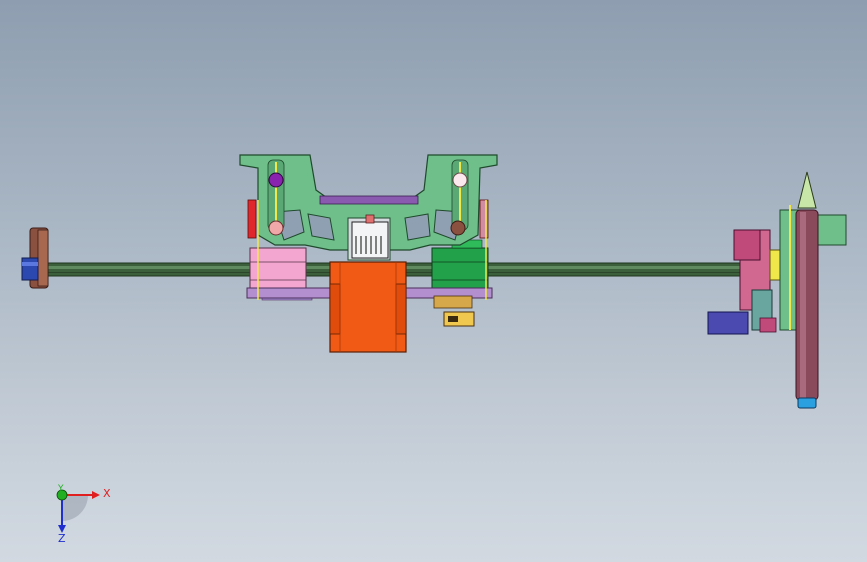 This screenshot has width=867, height=562. Describe the element at coordinates (807, 290) in the screenshot. I see `pen` at that location.